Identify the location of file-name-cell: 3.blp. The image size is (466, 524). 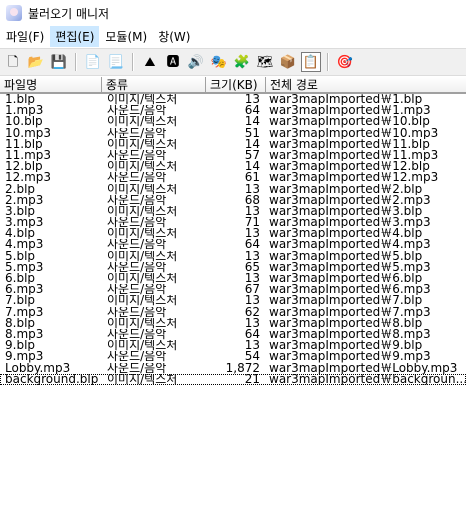
(20, 211).